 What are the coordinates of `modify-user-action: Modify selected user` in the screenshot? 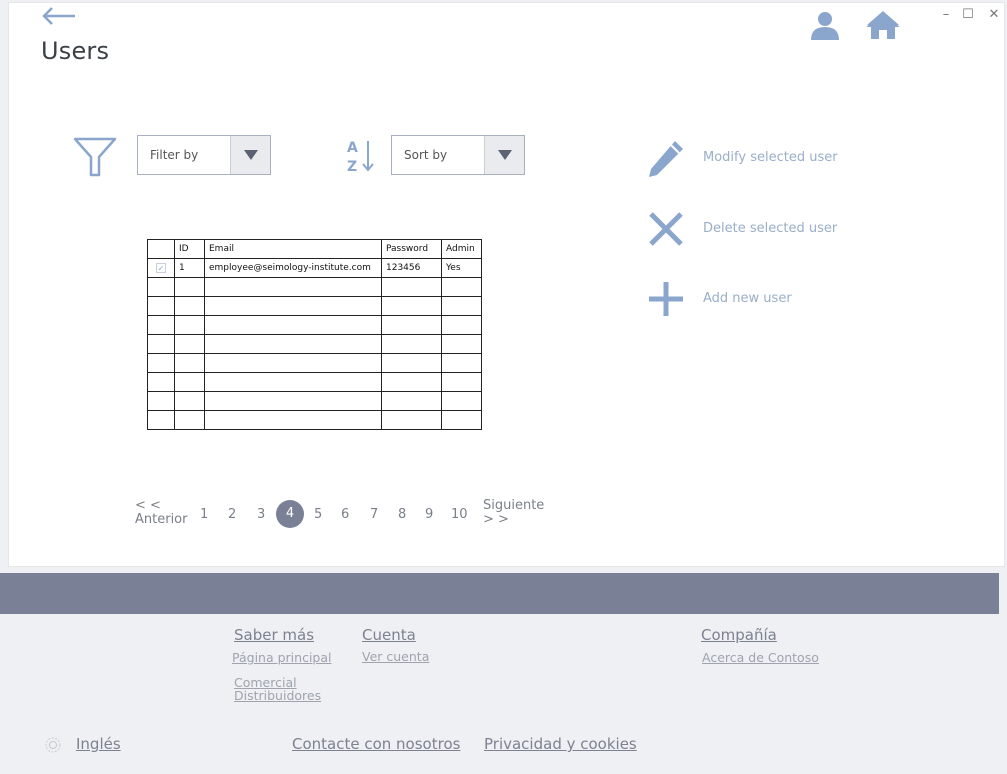 It's located at (755, 159).